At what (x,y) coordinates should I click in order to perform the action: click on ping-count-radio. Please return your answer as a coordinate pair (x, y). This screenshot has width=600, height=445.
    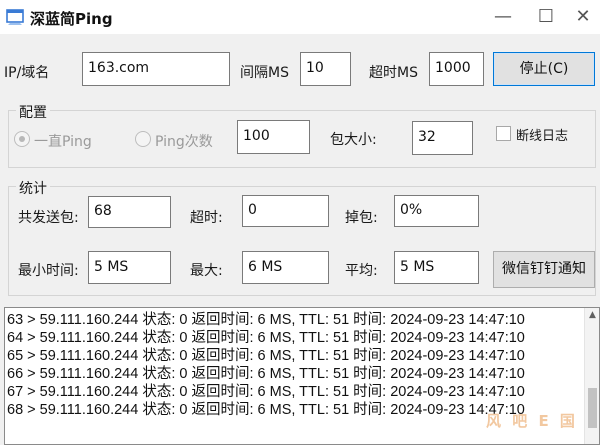
    Looking at the image, I should click on (143, 139).